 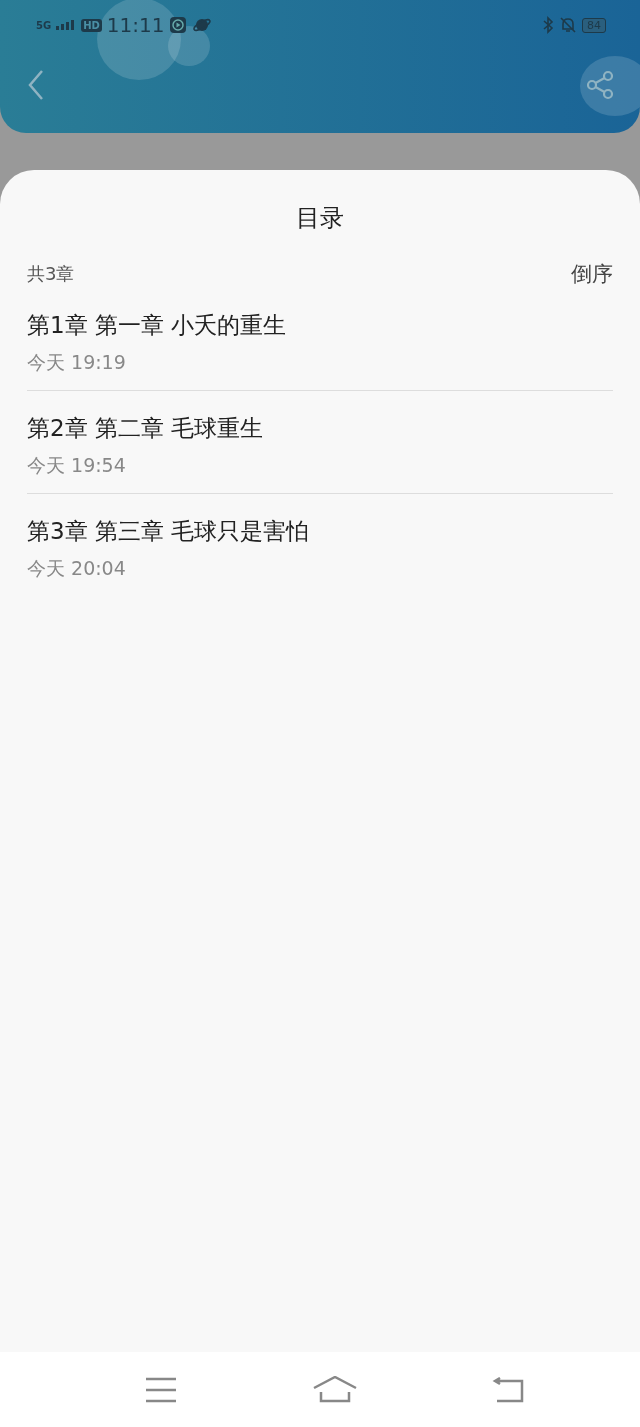 I want to click on planet-icon, so click(x=202, y=25).